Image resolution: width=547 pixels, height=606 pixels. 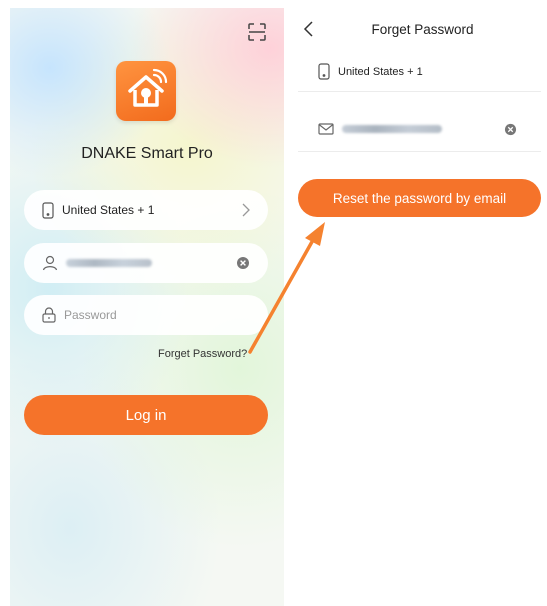 I want to click on region-selector: United States + 1, so click(x=146, y=210).